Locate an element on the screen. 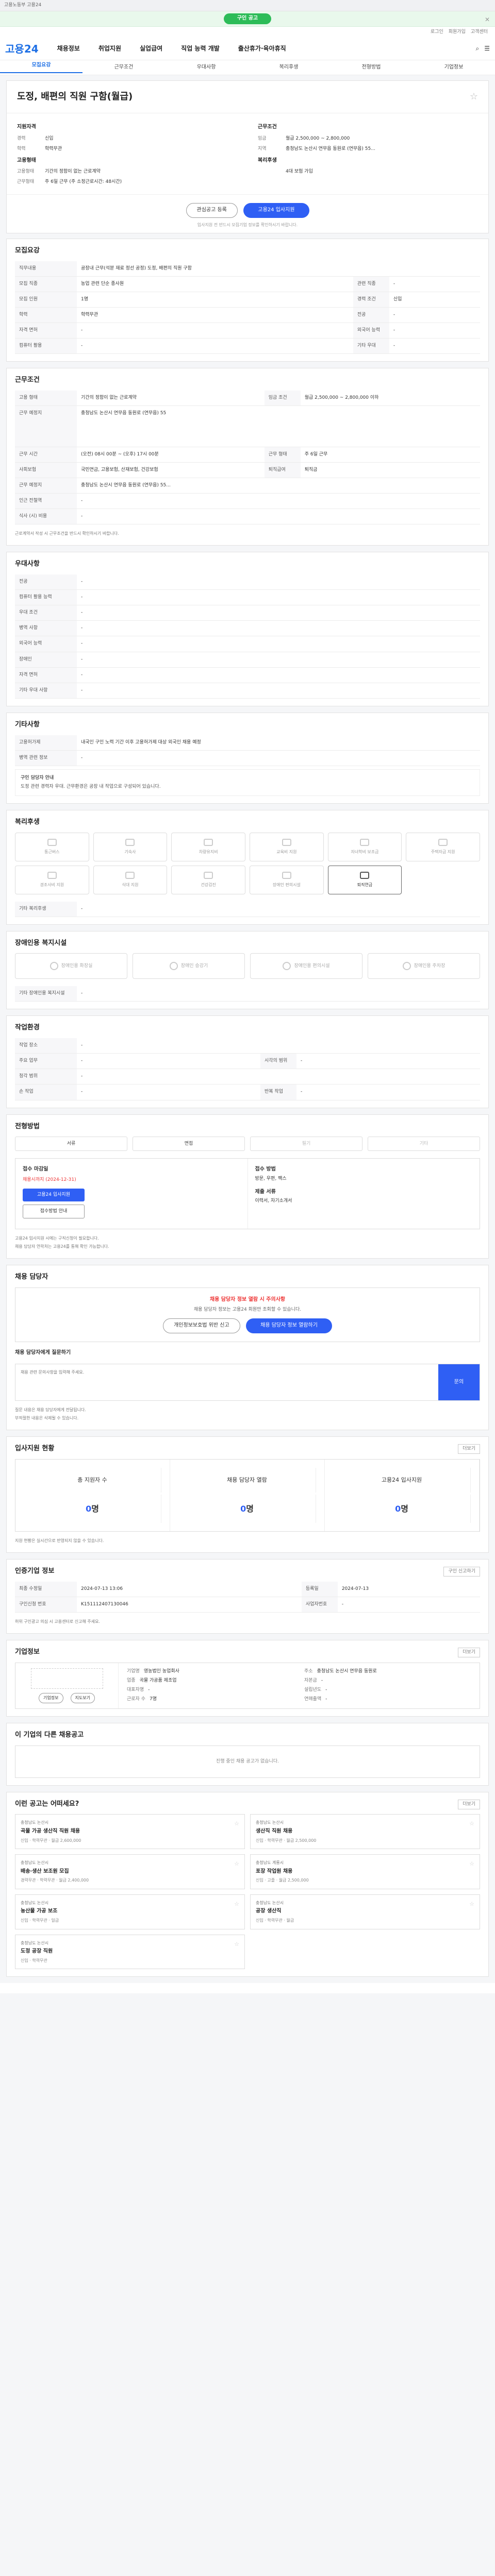  company-row: 근로자 수 7명 is located at coordinates (210, 1699).